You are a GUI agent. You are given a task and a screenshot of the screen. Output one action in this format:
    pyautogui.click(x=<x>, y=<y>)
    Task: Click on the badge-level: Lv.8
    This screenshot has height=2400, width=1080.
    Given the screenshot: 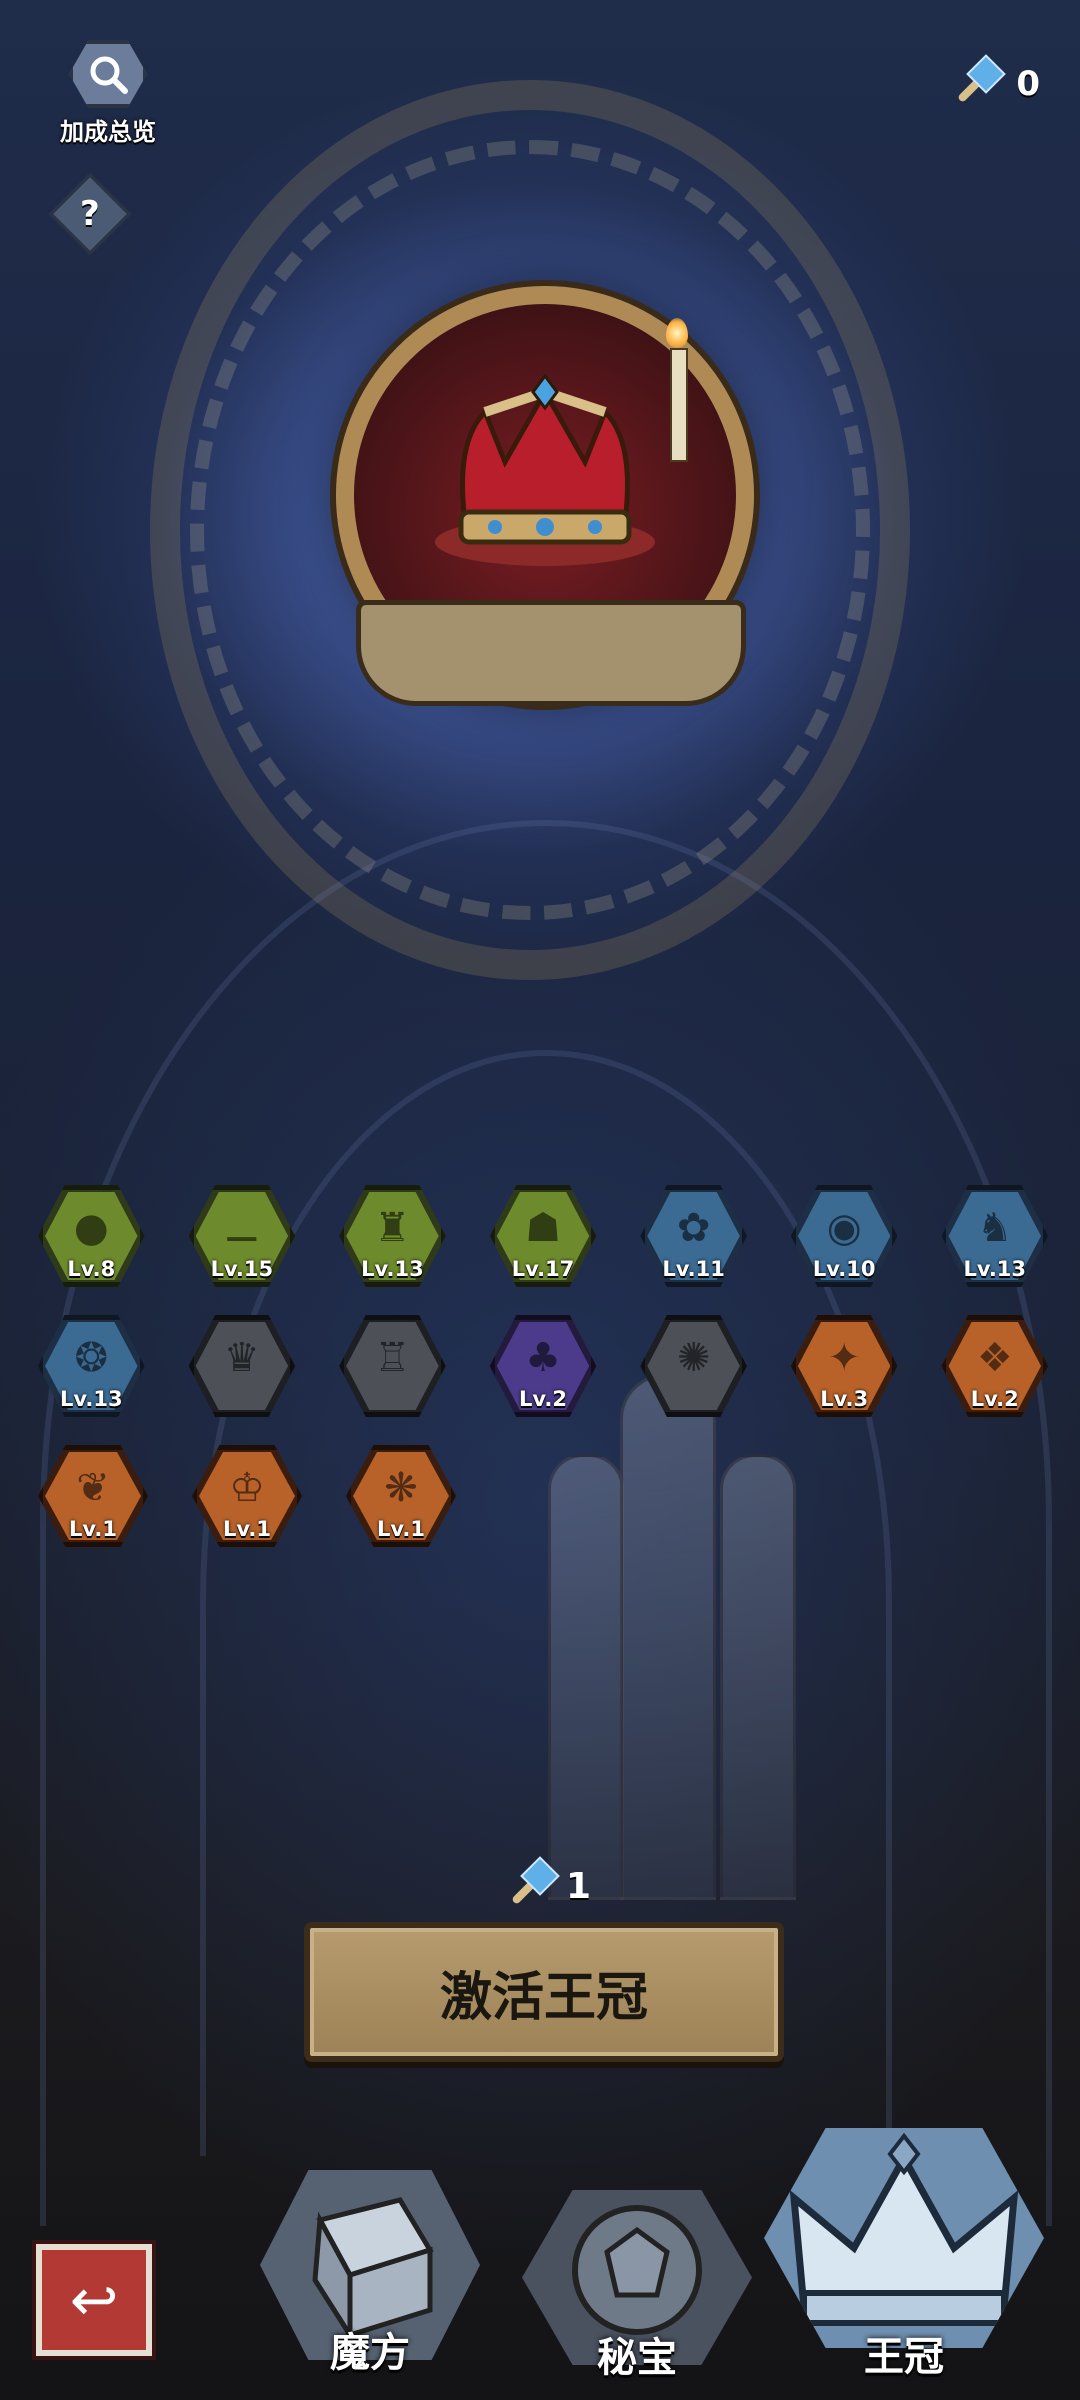 What is the action you would take?
    pyautogui.click(x=91, y=1269)
    